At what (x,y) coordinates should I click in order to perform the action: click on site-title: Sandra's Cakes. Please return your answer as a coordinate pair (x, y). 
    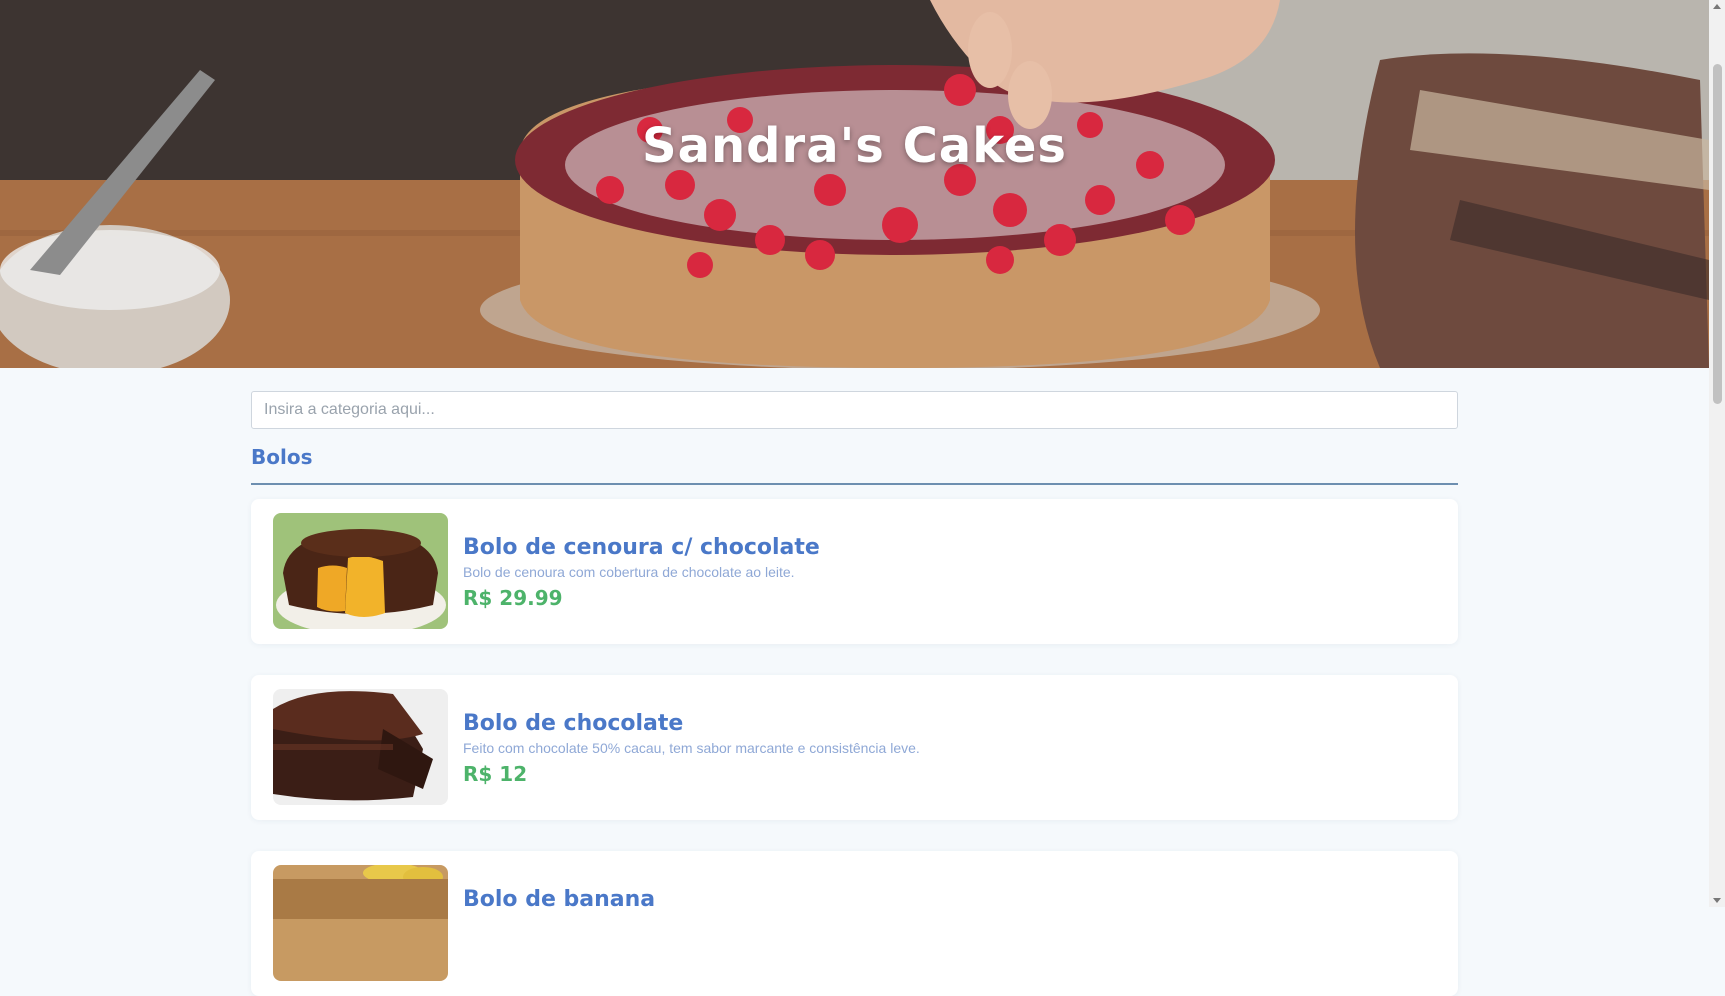
    Looking at the image, I should click on (854, 146).